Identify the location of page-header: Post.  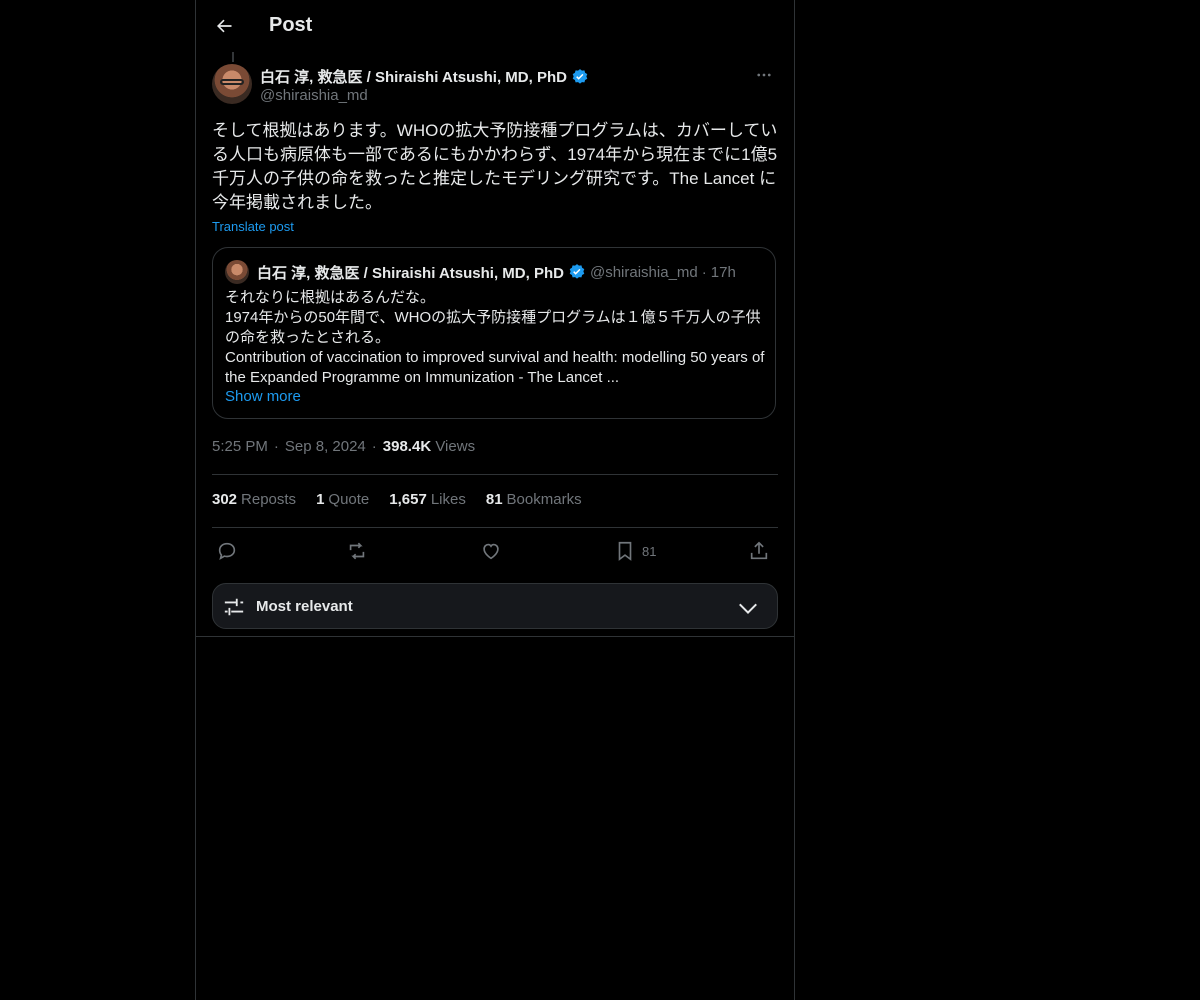
(495, 26).